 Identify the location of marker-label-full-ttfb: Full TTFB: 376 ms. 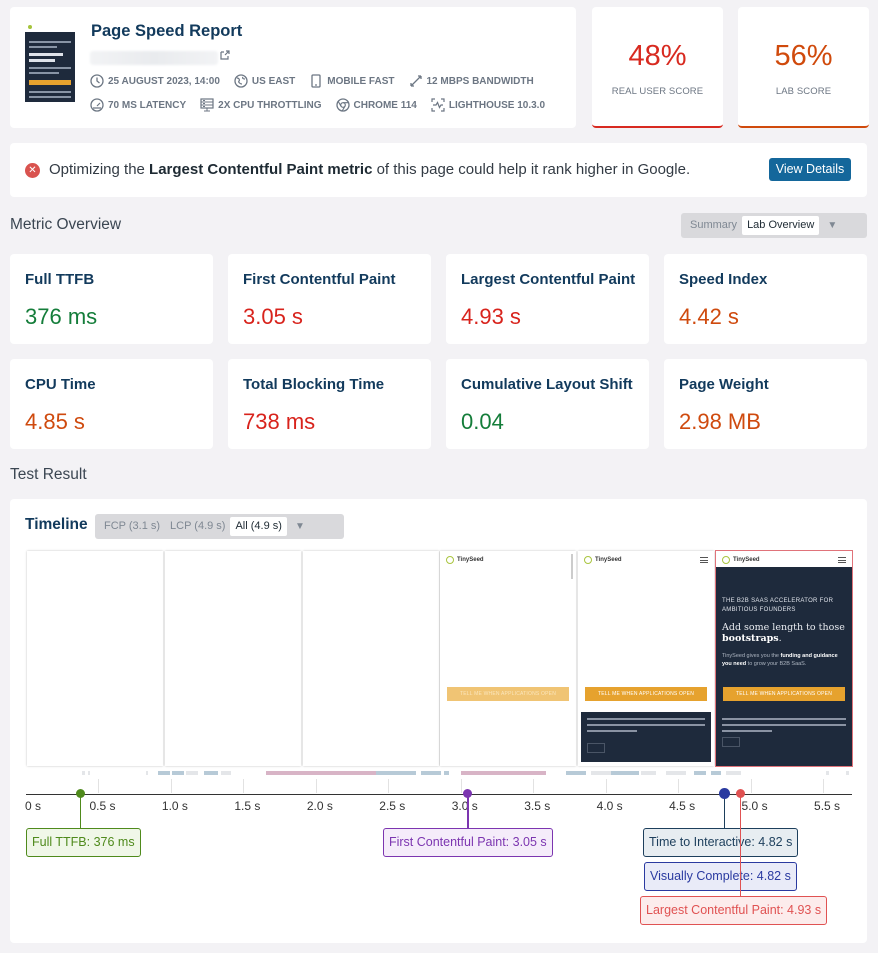
(83, 842).